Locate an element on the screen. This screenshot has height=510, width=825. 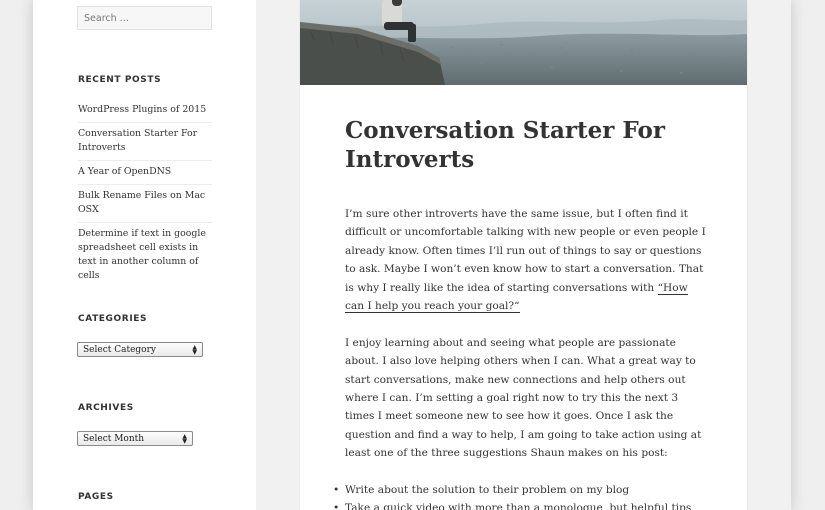
pages-heading: PAGES is located at coordinates (96, 497).